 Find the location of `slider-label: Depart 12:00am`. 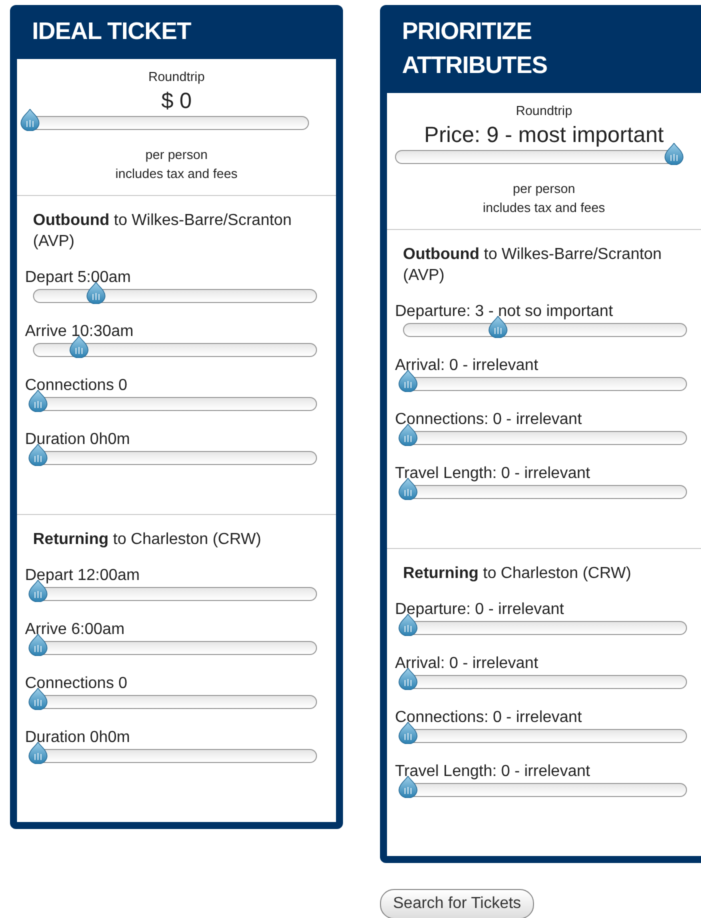

slider-label: Depart 12:00am is located at coordinates (83, 576).